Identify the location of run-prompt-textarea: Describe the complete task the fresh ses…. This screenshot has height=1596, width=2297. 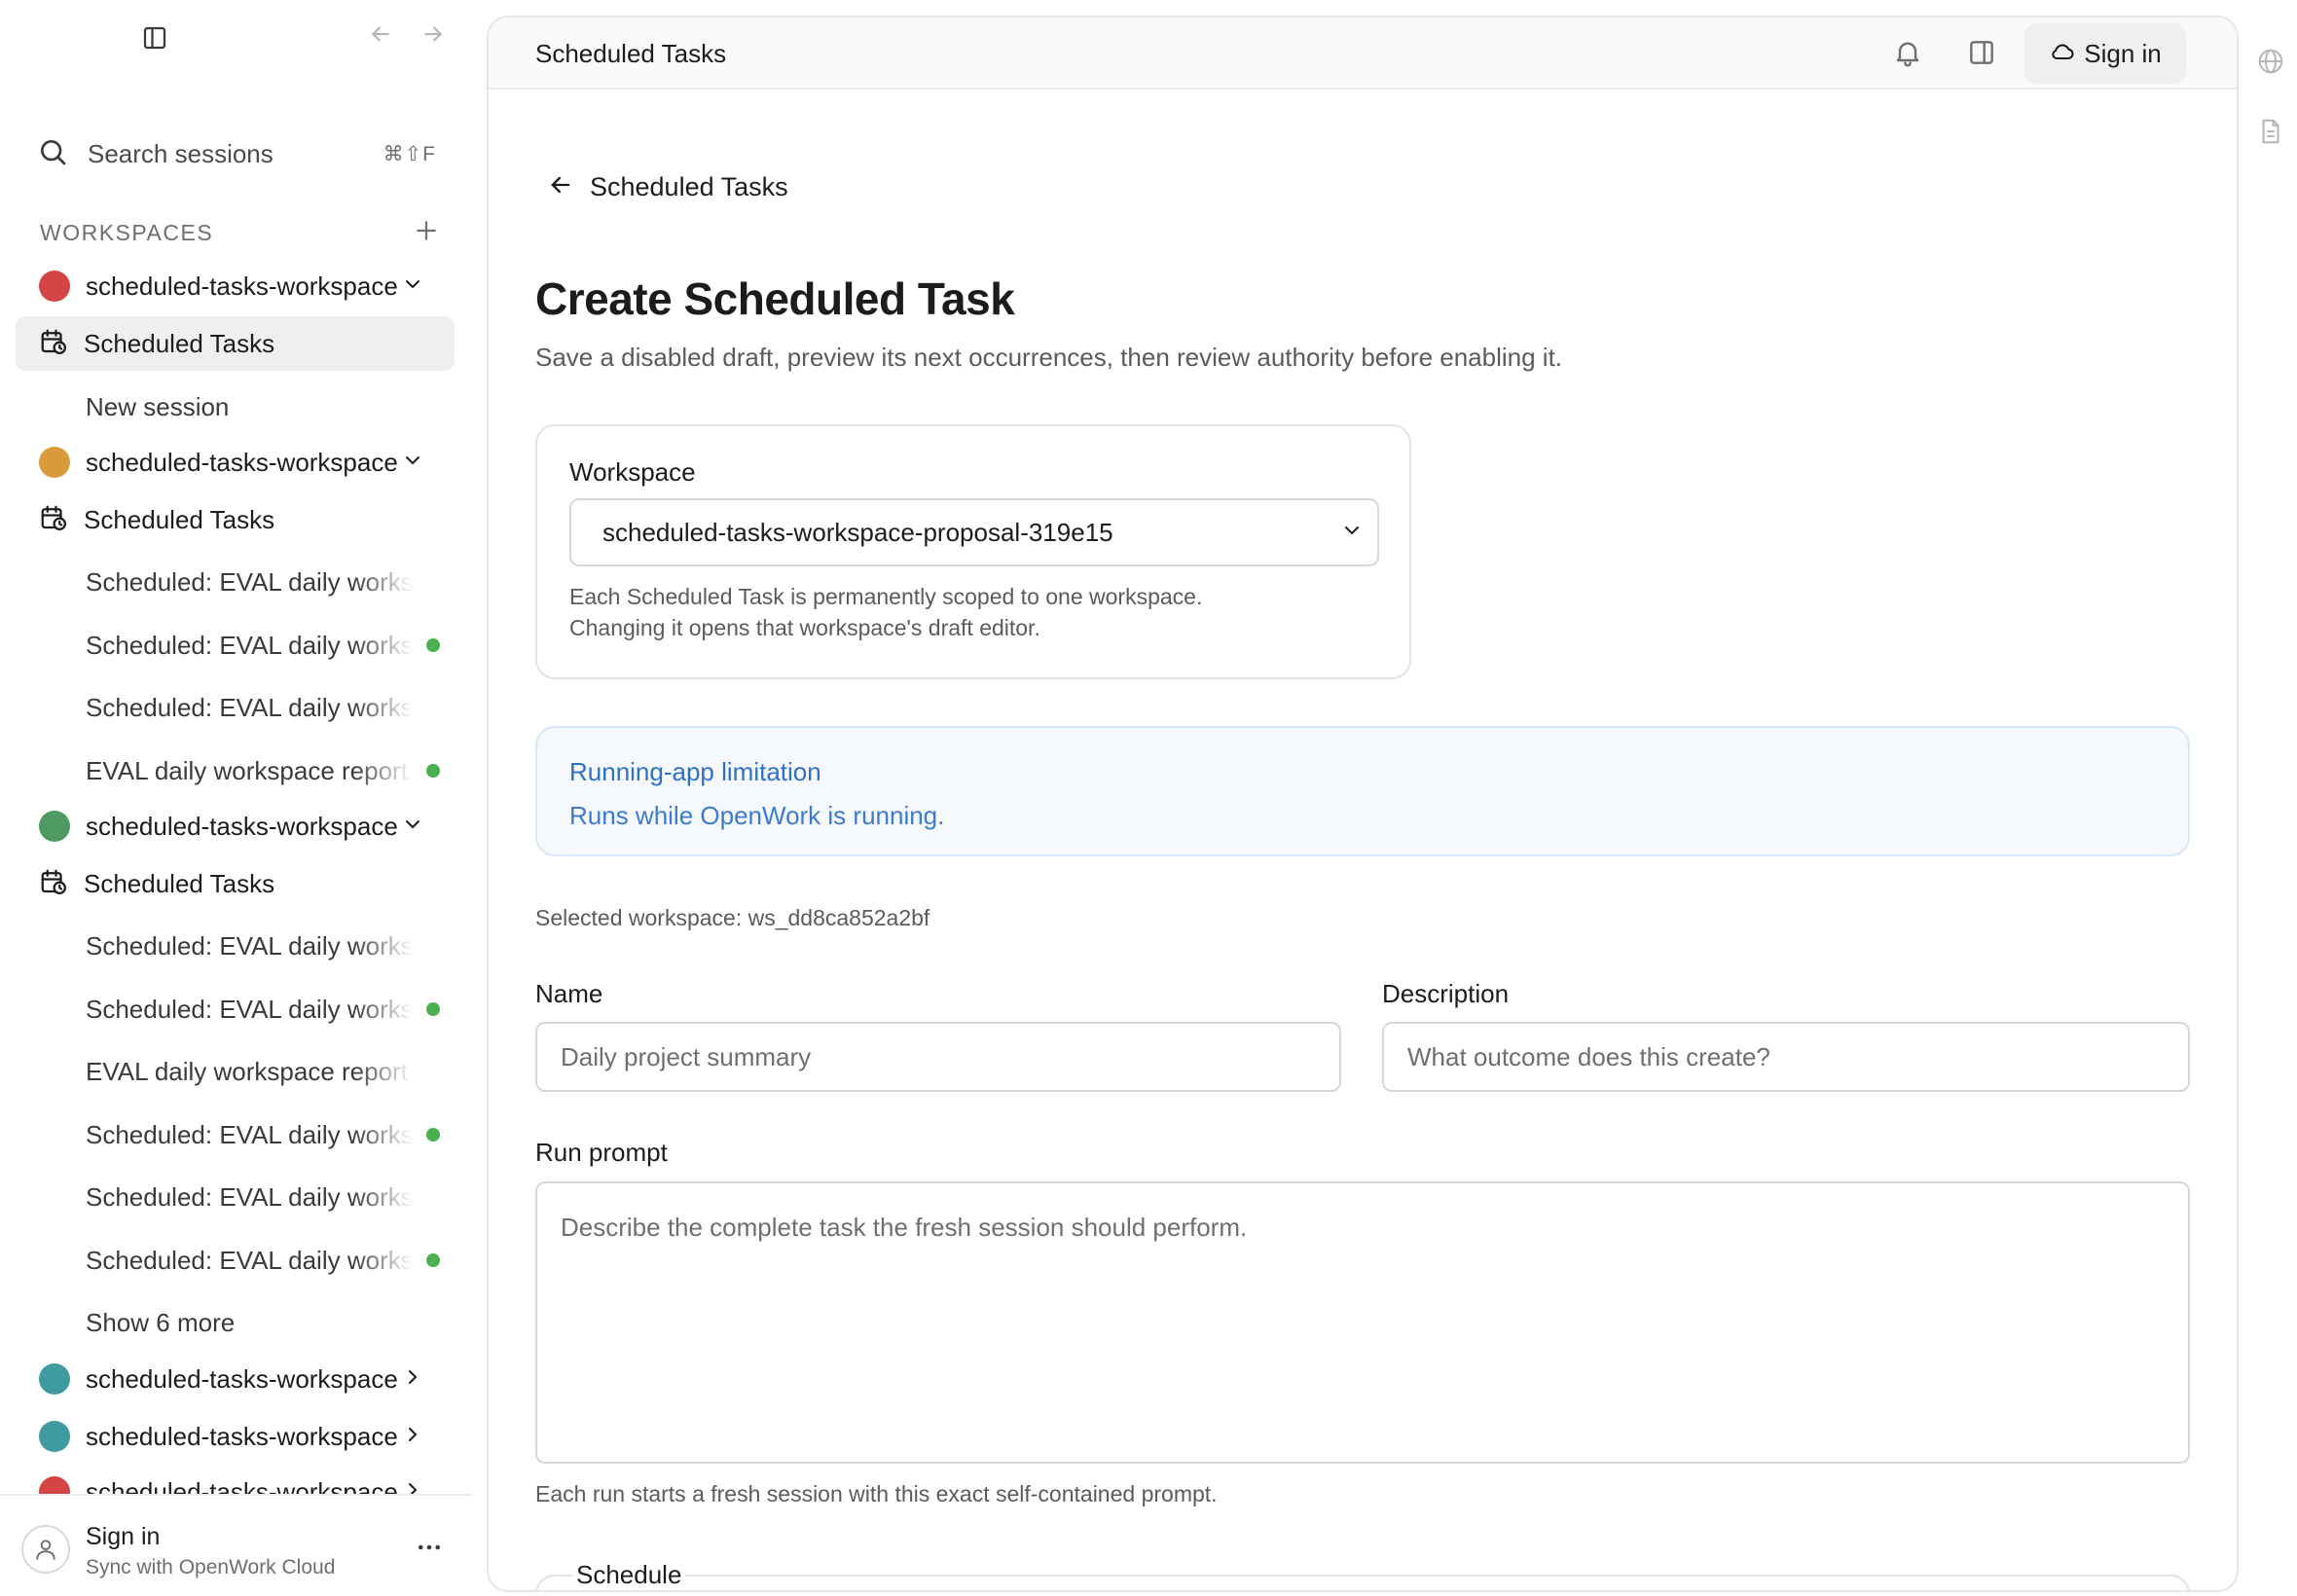
(1363, 1322).